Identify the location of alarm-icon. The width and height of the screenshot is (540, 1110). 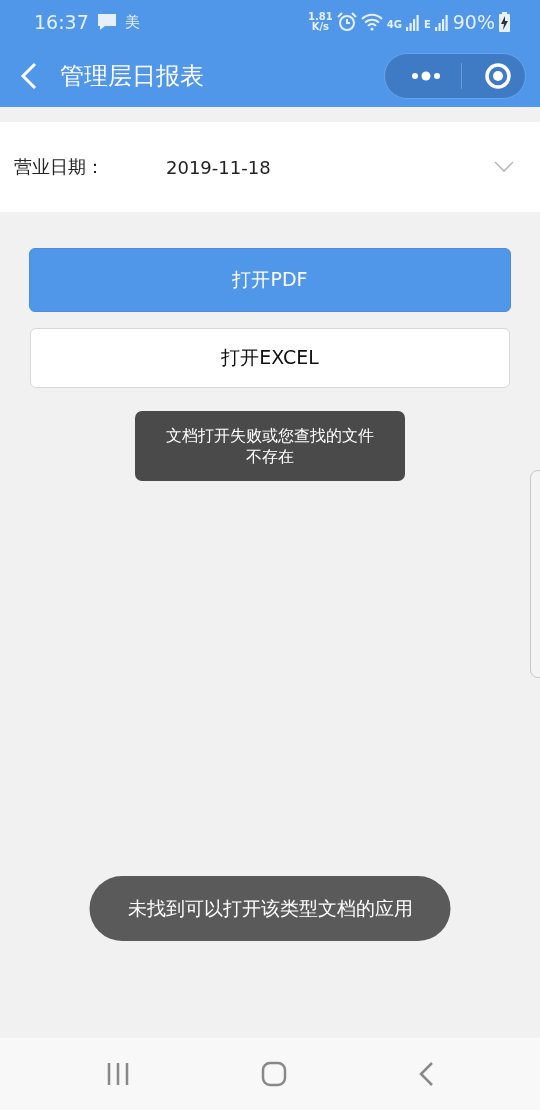
(346, 22).